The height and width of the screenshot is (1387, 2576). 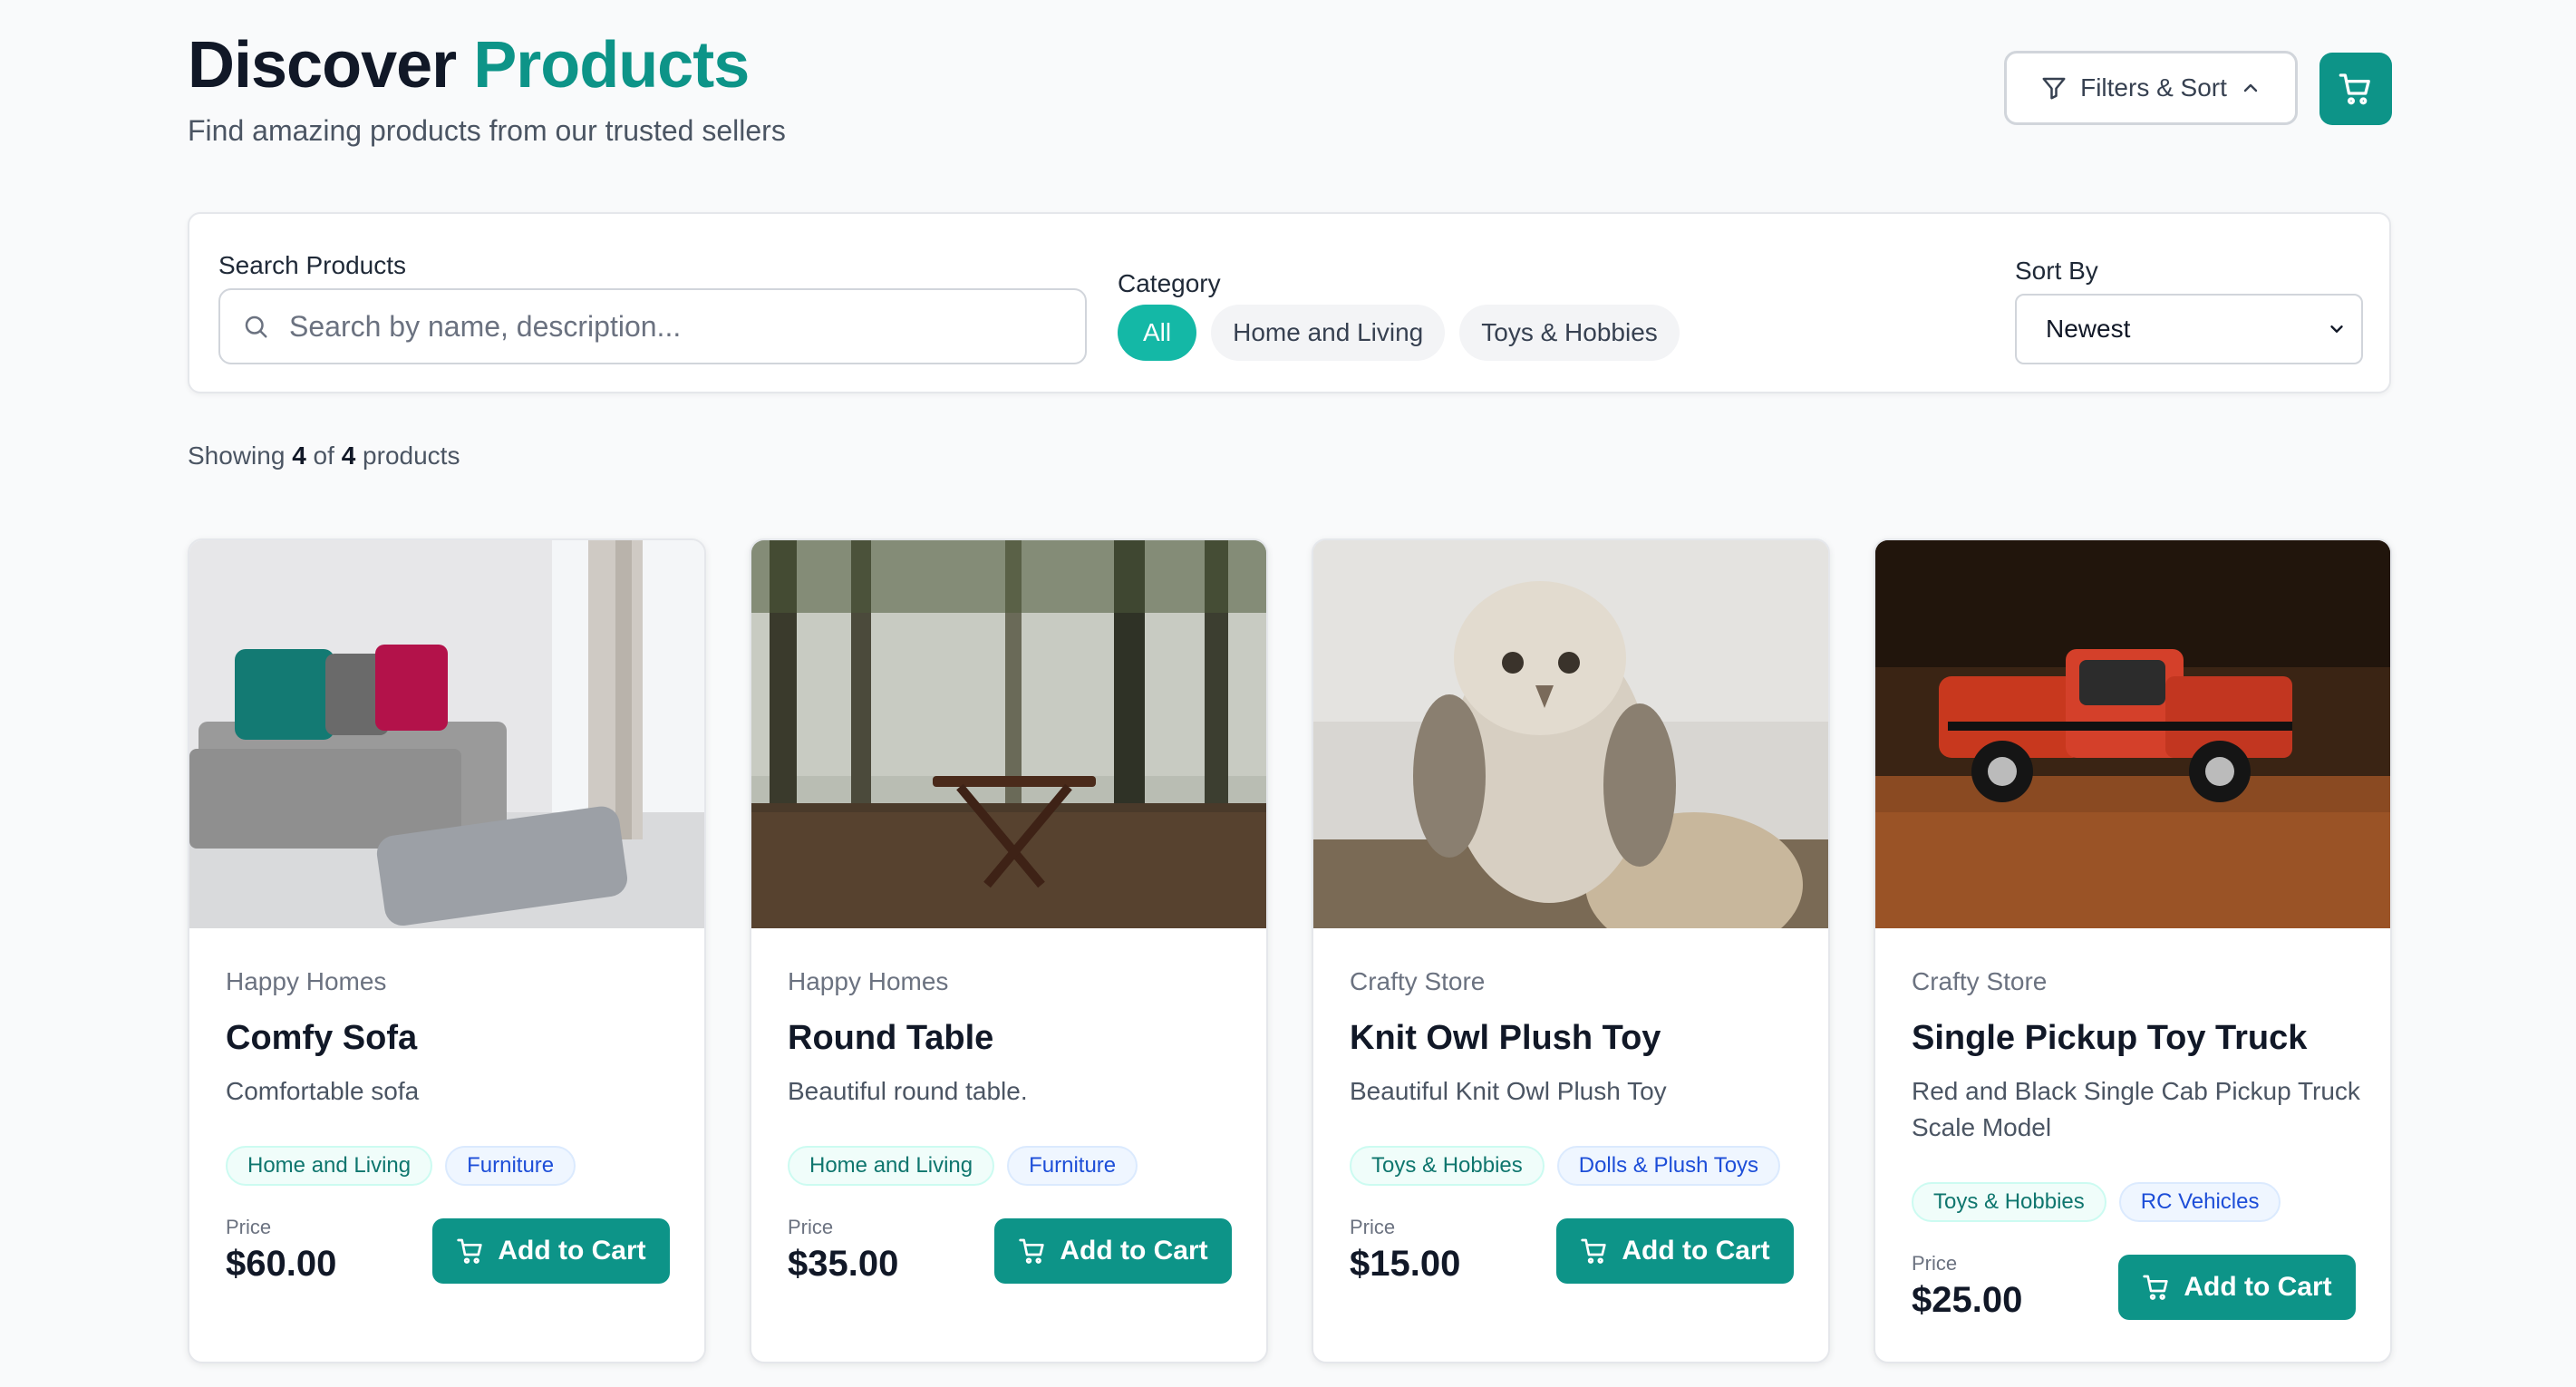 I want to click on product-price: $60.00, so click(x=281, y=1264).